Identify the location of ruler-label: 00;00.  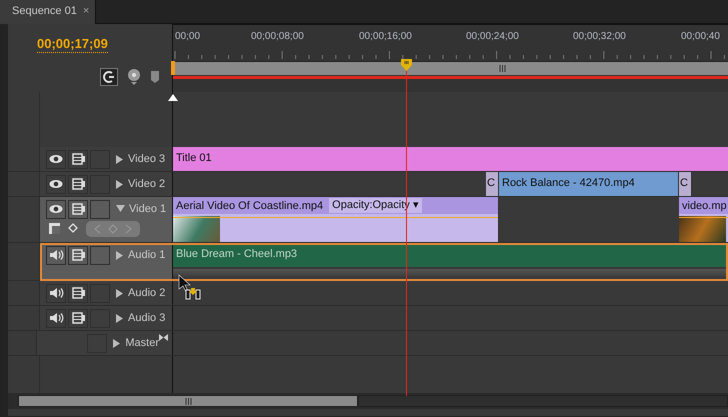
(187, 37).